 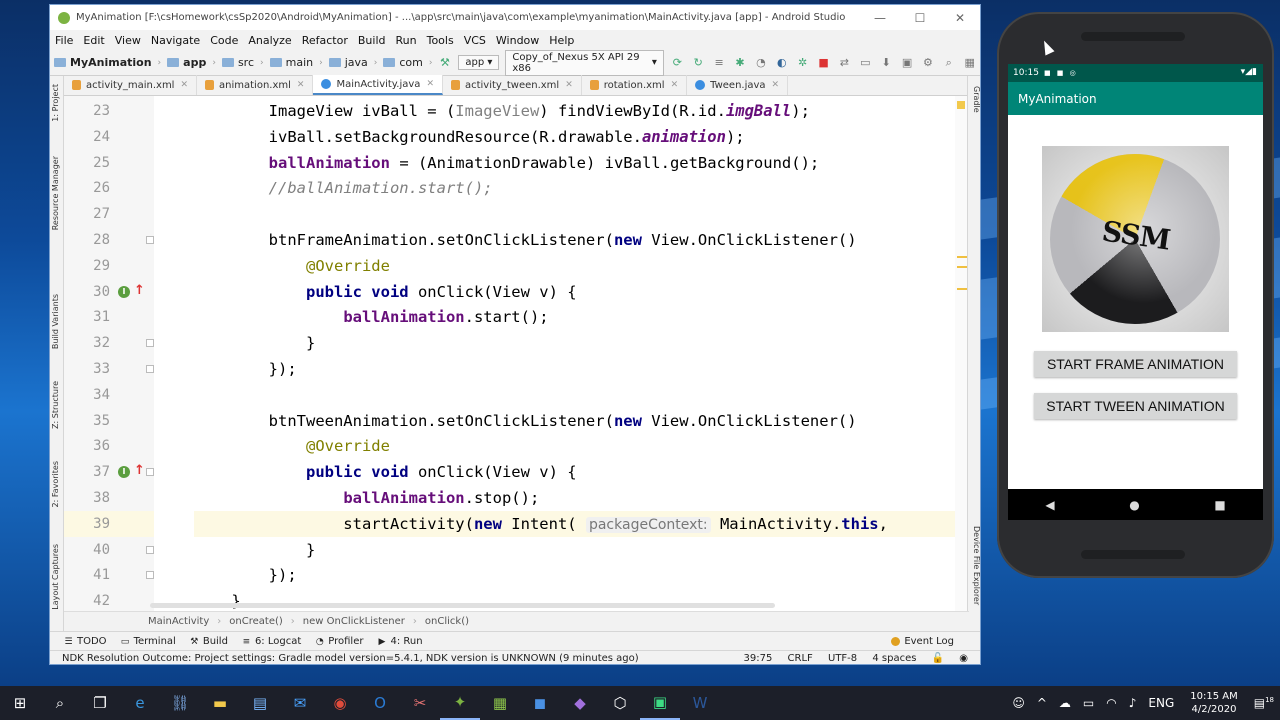 What do you see at coordinates (87, 317) in the screenshot?
I see `line-number: 31` at bounding box center [87, 317].